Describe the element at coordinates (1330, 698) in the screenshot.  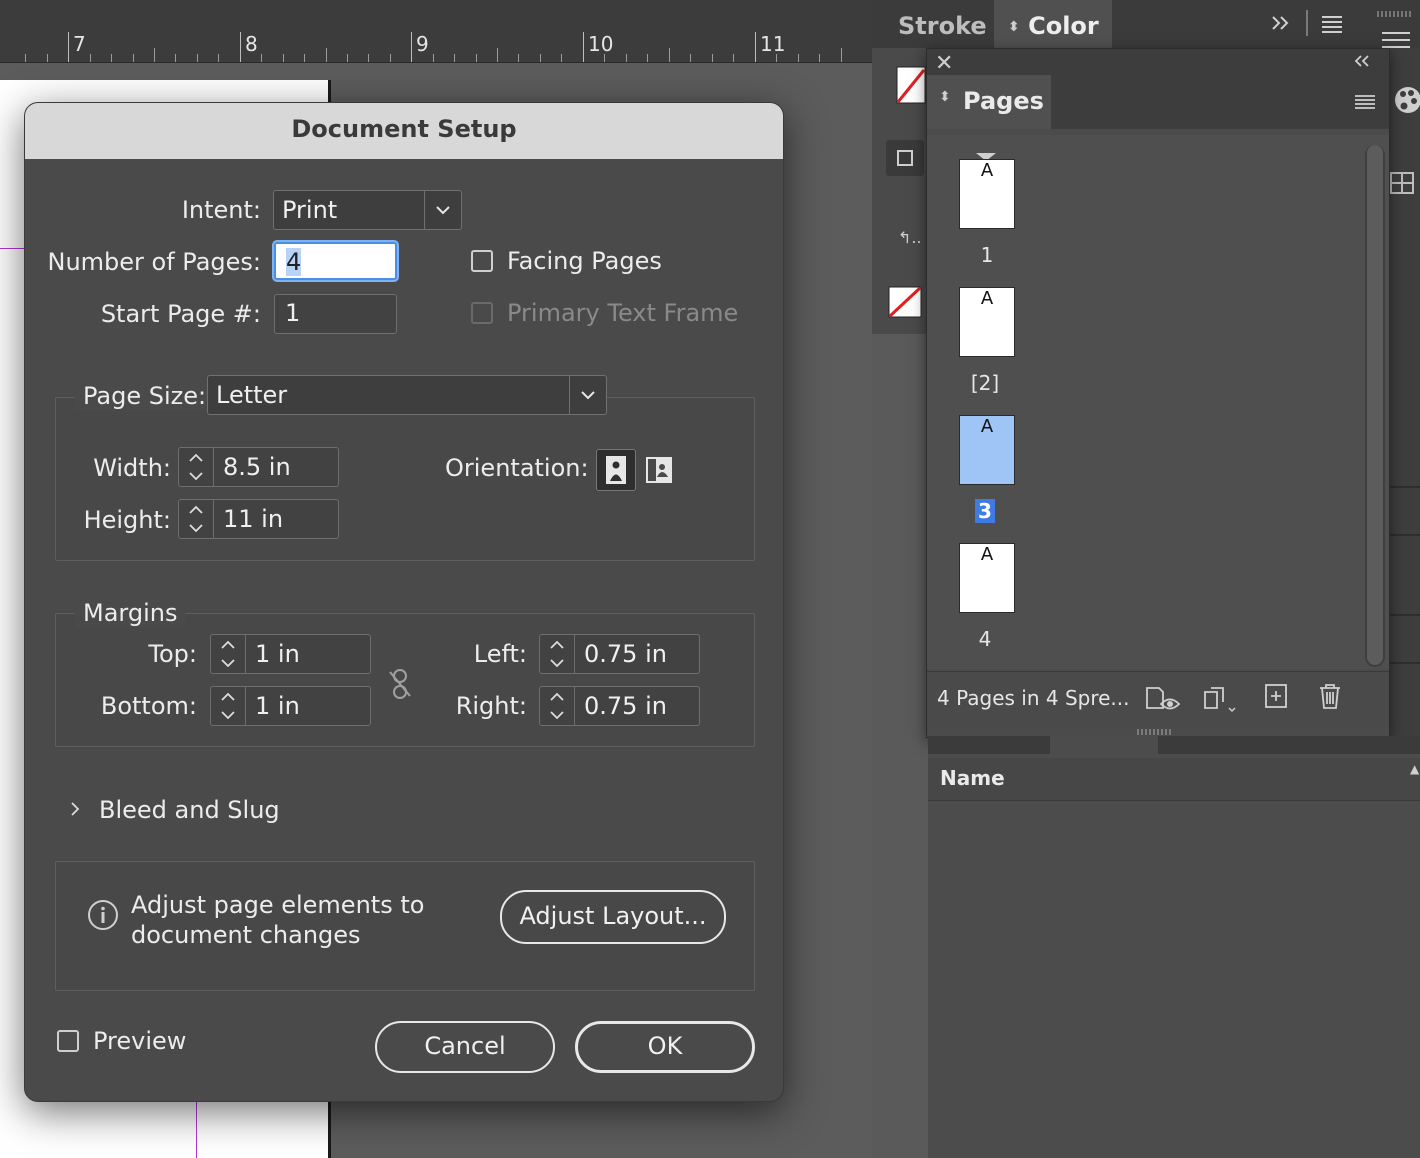
I see `delete-icon` at that location.